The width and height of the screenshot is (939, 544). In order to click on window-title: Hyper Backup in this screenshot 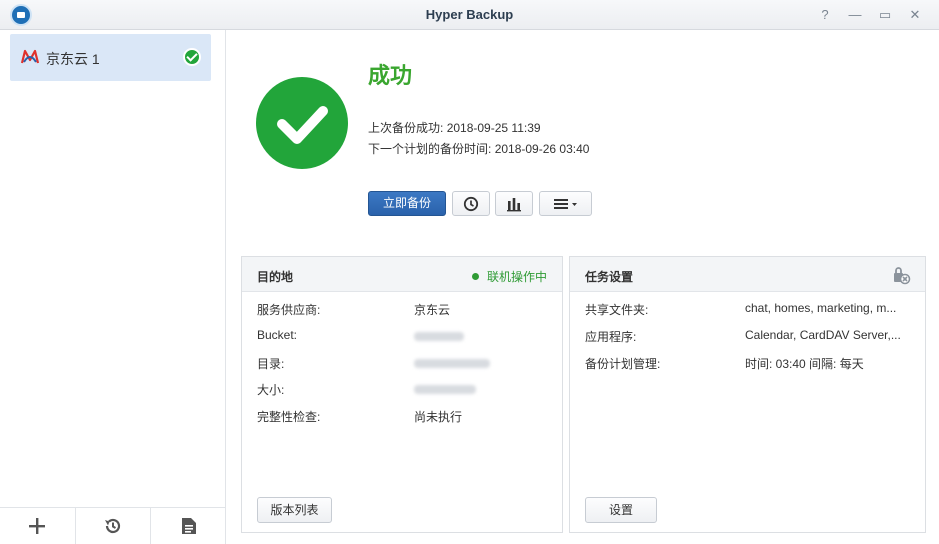, I will do `click(469, 14)`.